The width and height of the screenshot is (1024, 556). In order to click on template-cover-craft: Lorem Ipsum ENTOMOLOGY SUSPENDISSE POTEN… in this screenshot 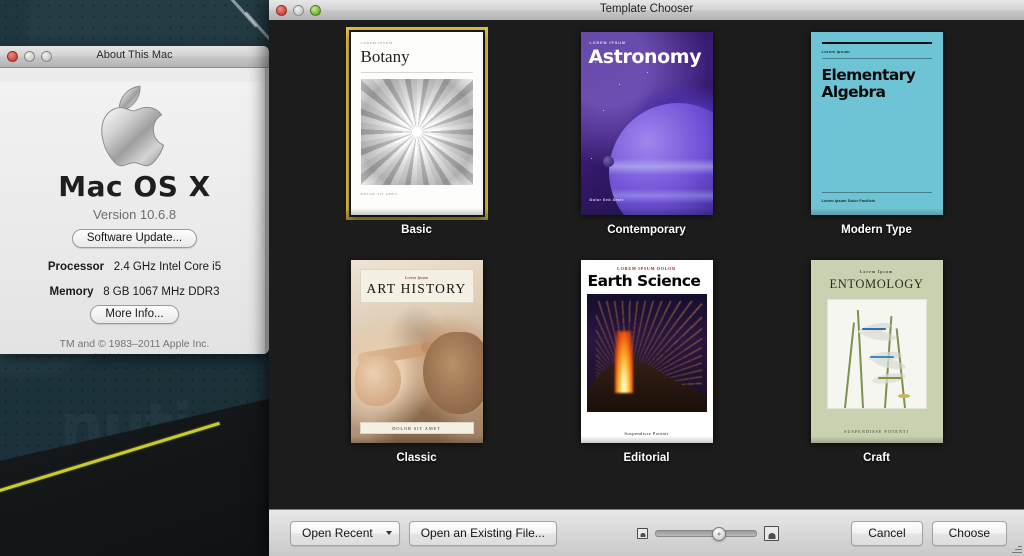, I will do `click(876, 351)`.